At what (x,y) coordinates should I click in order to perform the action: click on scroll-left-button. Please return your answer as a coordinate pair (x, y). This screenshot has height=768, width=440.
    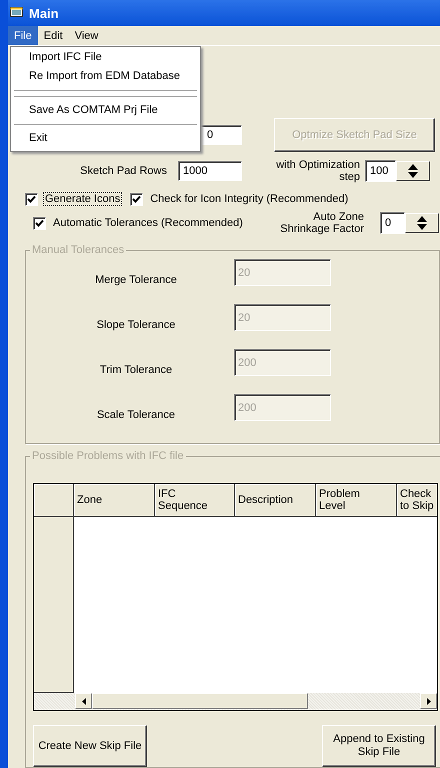
    Looking at the image, I should click on (83, 701).